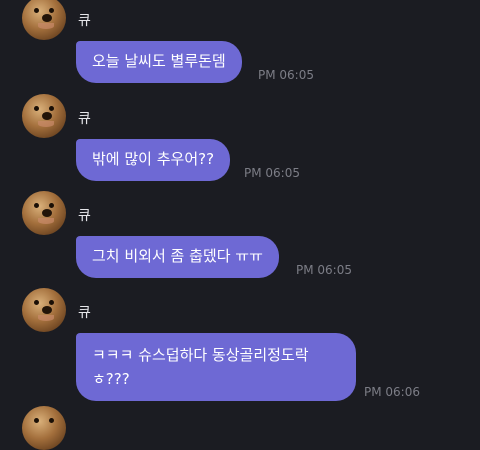 This screenshot has width=480, height=450. What do you see at coordinates (153, 160) in the screenshot?
I see `message-bubble: 밖에 많이 추우어??` at bounding box center [153, 160].